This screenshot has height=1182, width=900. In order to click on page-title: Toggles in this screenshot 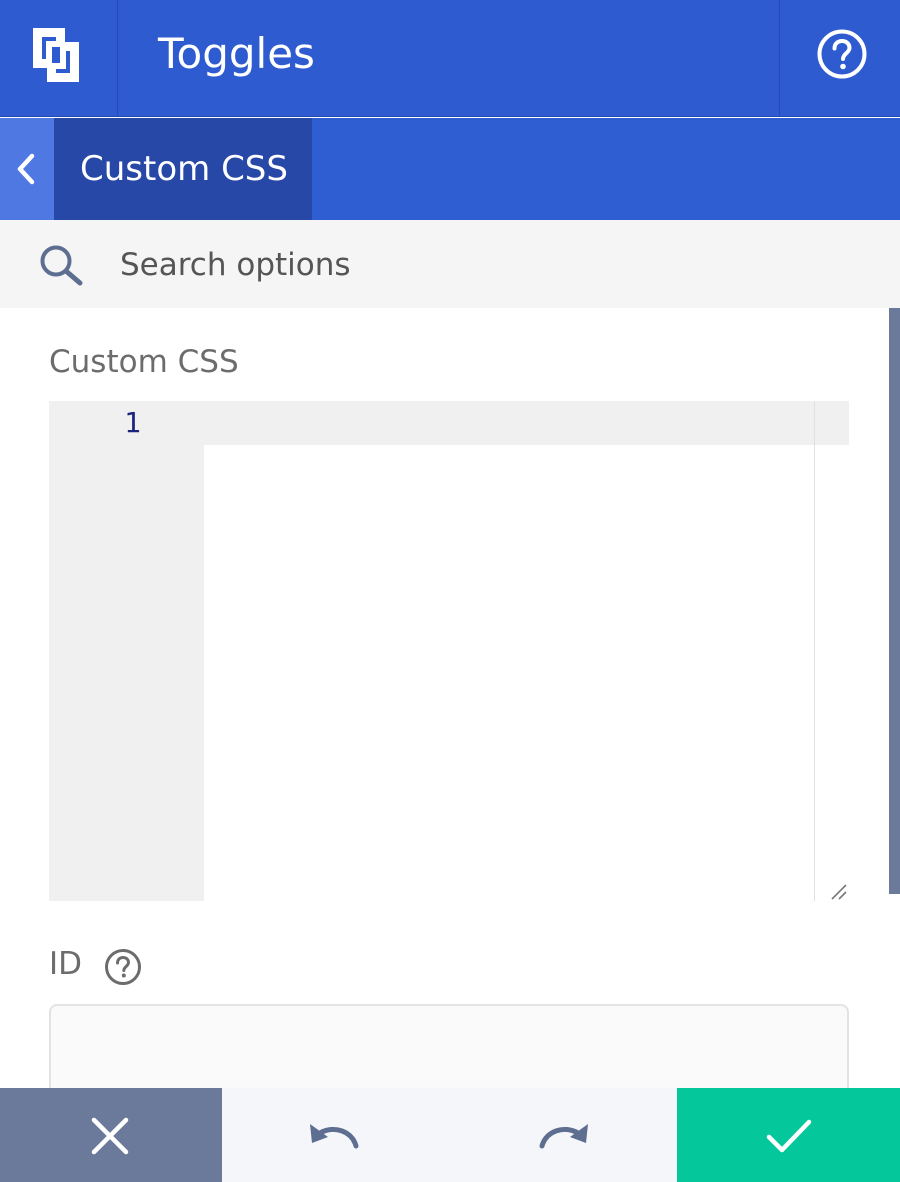, I will do `click(236, 53)`.